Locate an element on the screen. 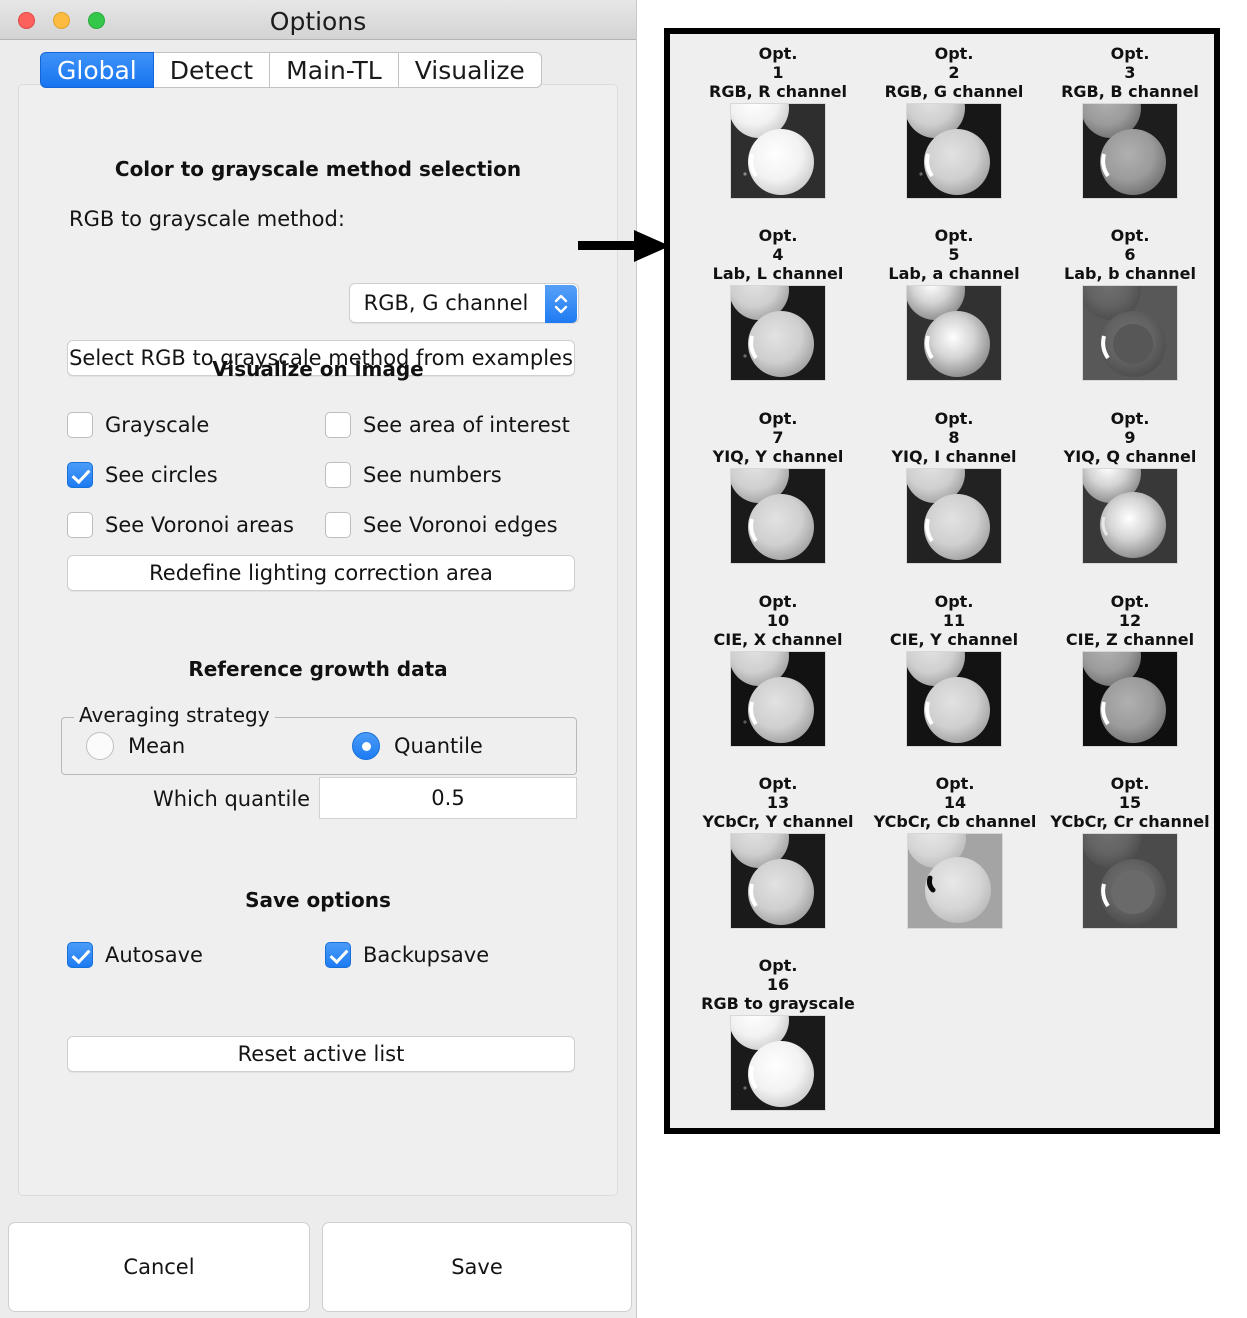  tab-visualize: Visualize is located at coordinates (470, 70).